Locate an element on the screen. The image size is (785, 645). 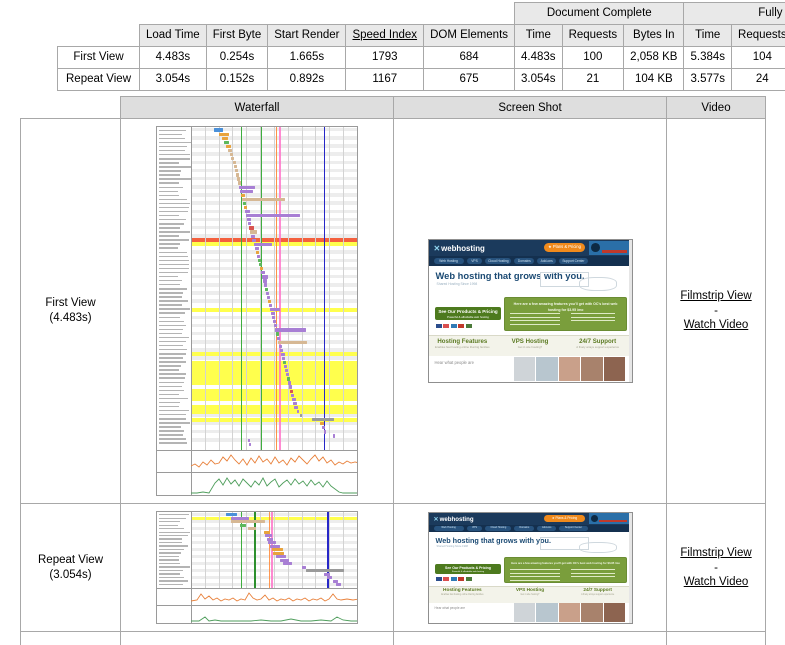
feature-card-title-1: Hosting Features is located at coordinates (463, 590).